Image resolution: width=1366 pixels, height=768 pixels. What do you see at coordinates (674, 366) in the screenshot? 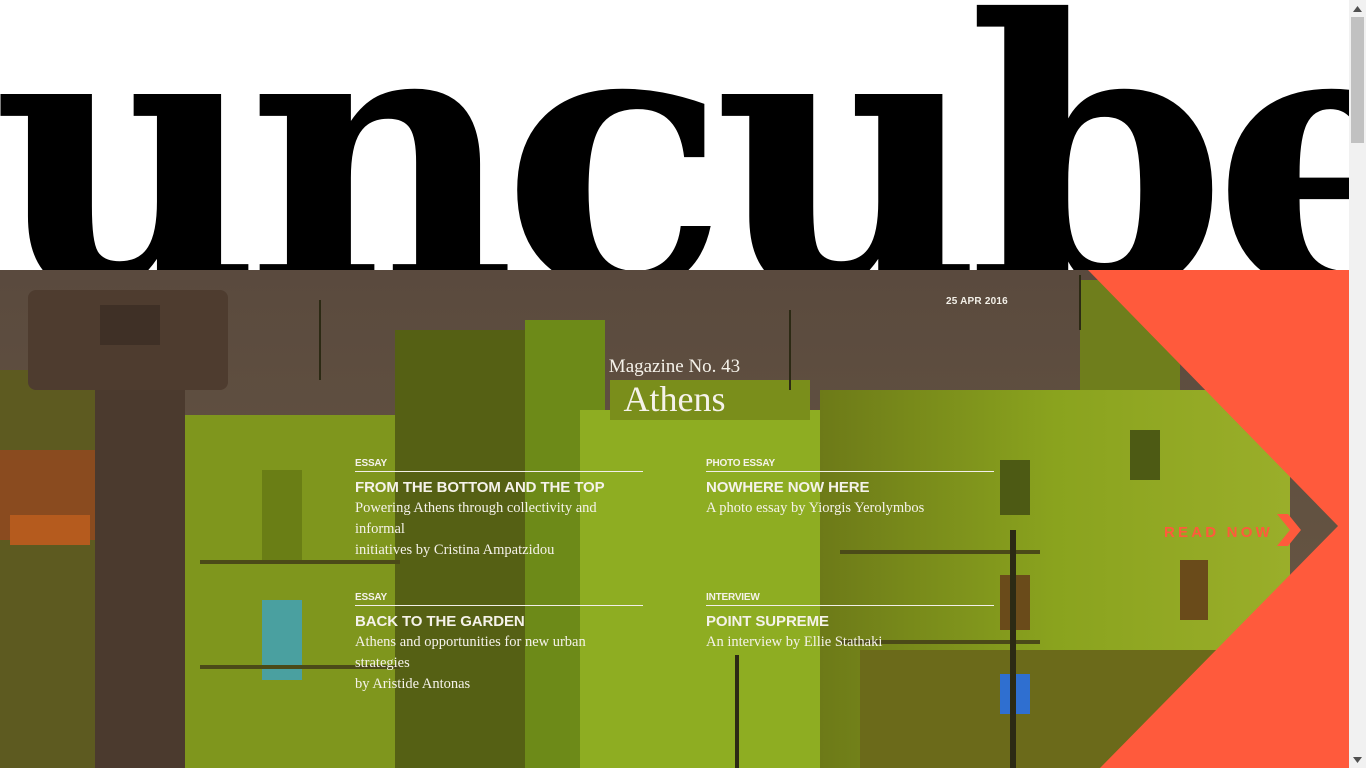
I see `issue-number: Magazine No. 43` at bounding box center [674, 366].